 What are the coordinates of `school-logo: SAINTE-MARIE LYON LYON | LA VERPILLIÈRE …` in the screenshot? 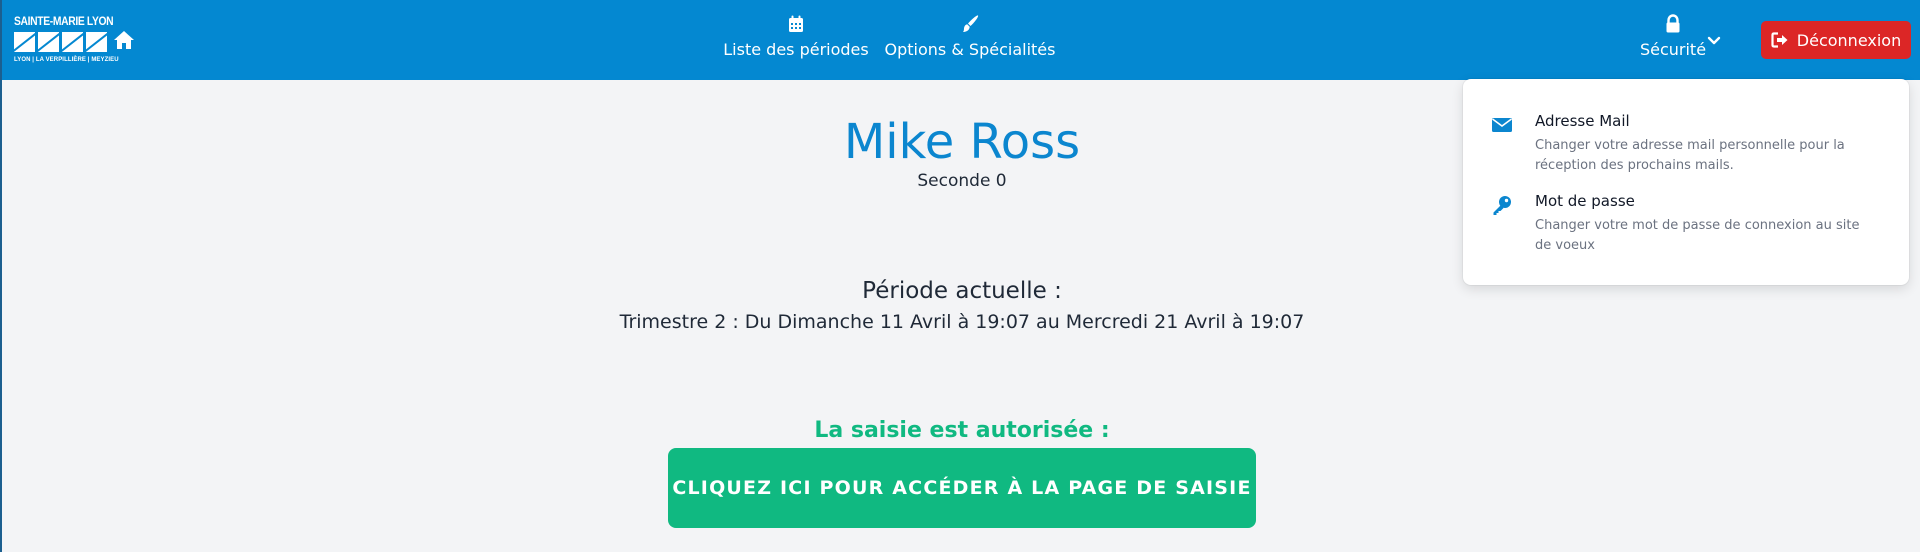 It's located at (66, 41).